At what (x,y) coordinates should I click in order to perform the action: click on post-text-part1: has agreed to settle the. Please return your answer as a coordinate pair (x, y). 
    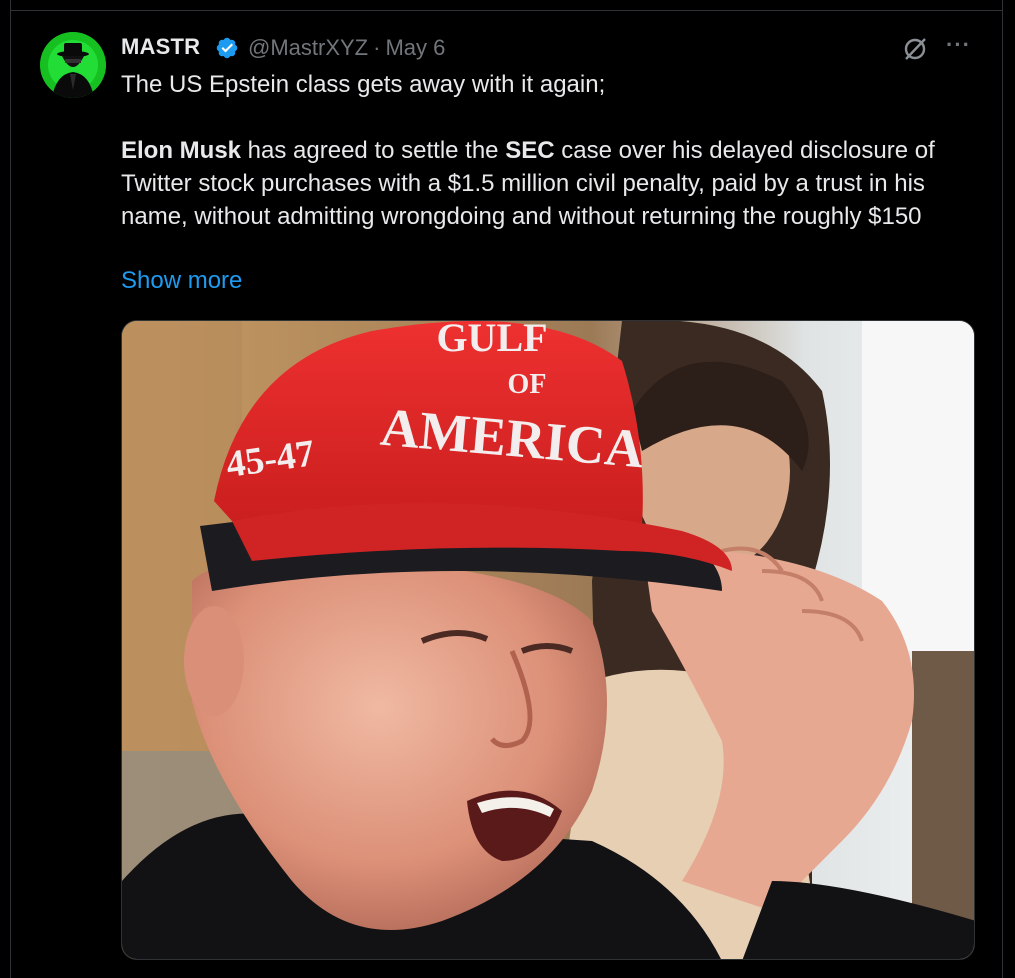
    Looking at the image, I should click on (373, 150).